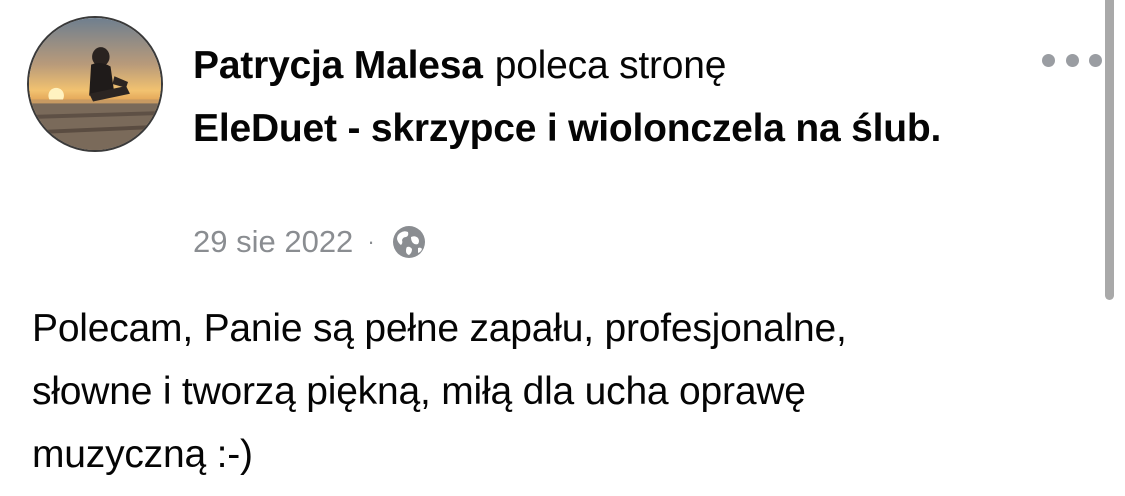 This screenshot has width=1125, height=496. What do you see at coordinates (1109, 150) in the screenshot?
I see `scrollbar` at bounding box center [1109, 150].